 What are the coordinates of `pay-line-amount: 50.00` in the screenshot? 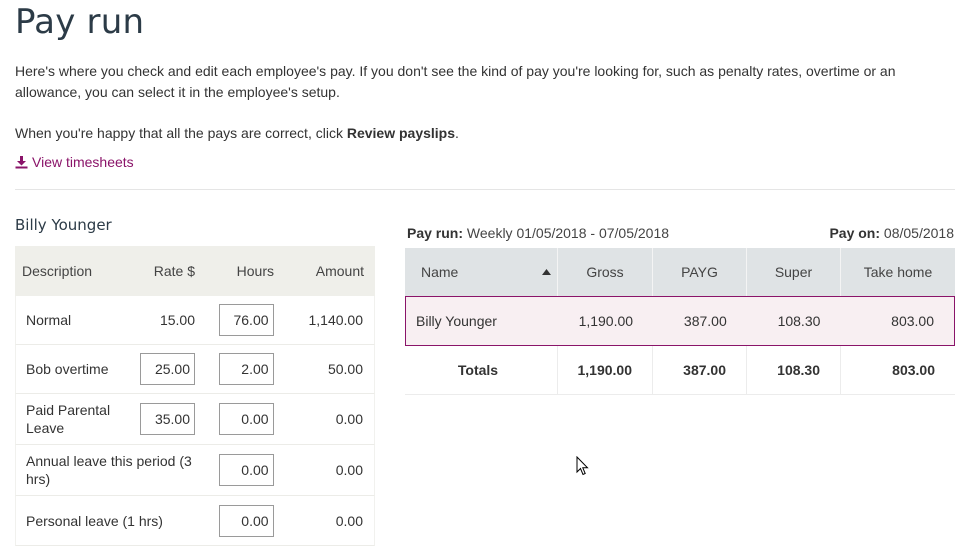 It's located at (345, 369).